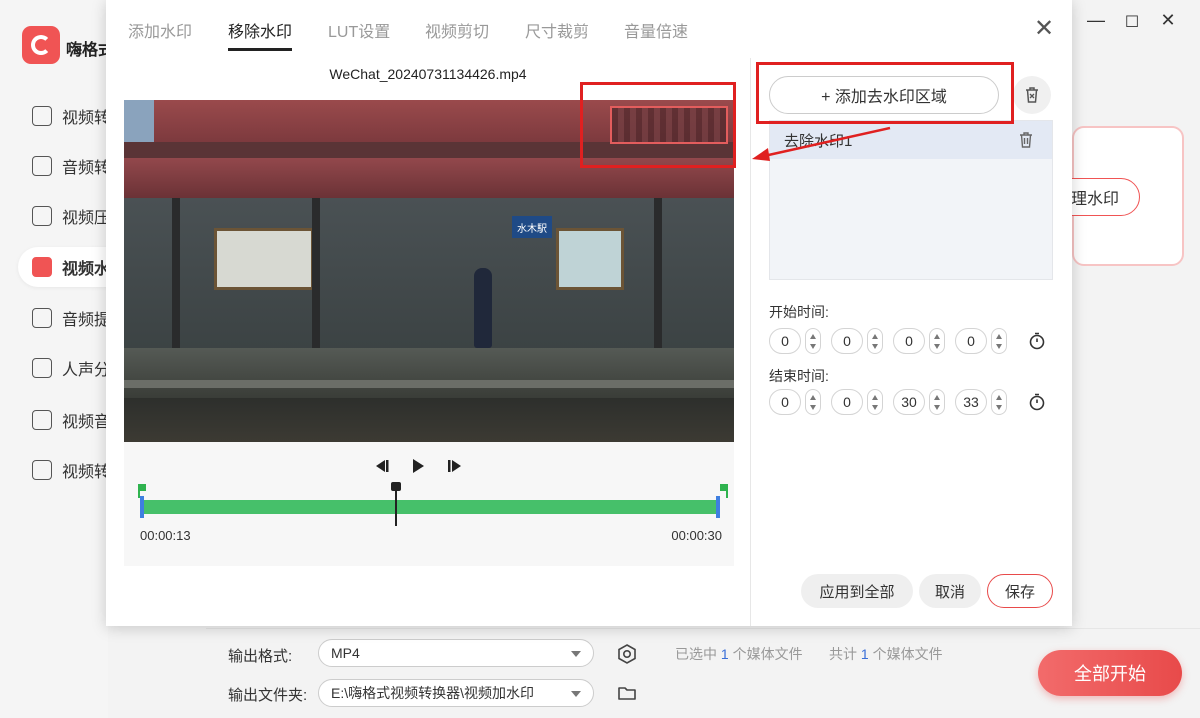  What do you see at coordinates (696, 535) in the screenshot?
I see `timeline-end-time: 00:00:30` at bounding box center [696, 535].